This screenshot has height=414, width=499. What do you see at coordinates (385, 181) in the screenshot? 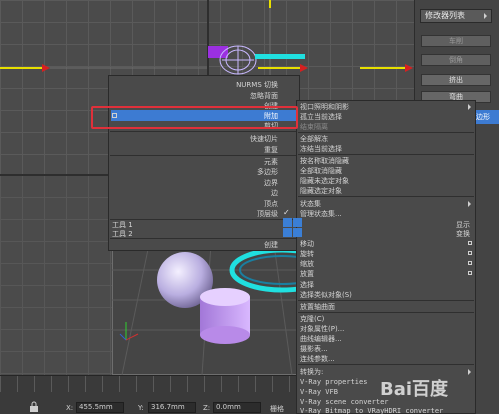
I see `menu-item-hide-unselected: 隐藏未选定对象` at bounding box center [385, 181].